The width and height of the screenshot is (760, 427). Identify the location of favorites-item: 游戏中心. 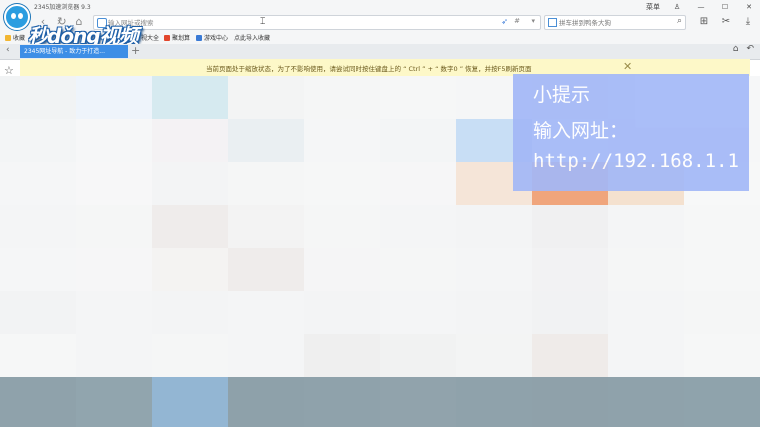
(212, 37).